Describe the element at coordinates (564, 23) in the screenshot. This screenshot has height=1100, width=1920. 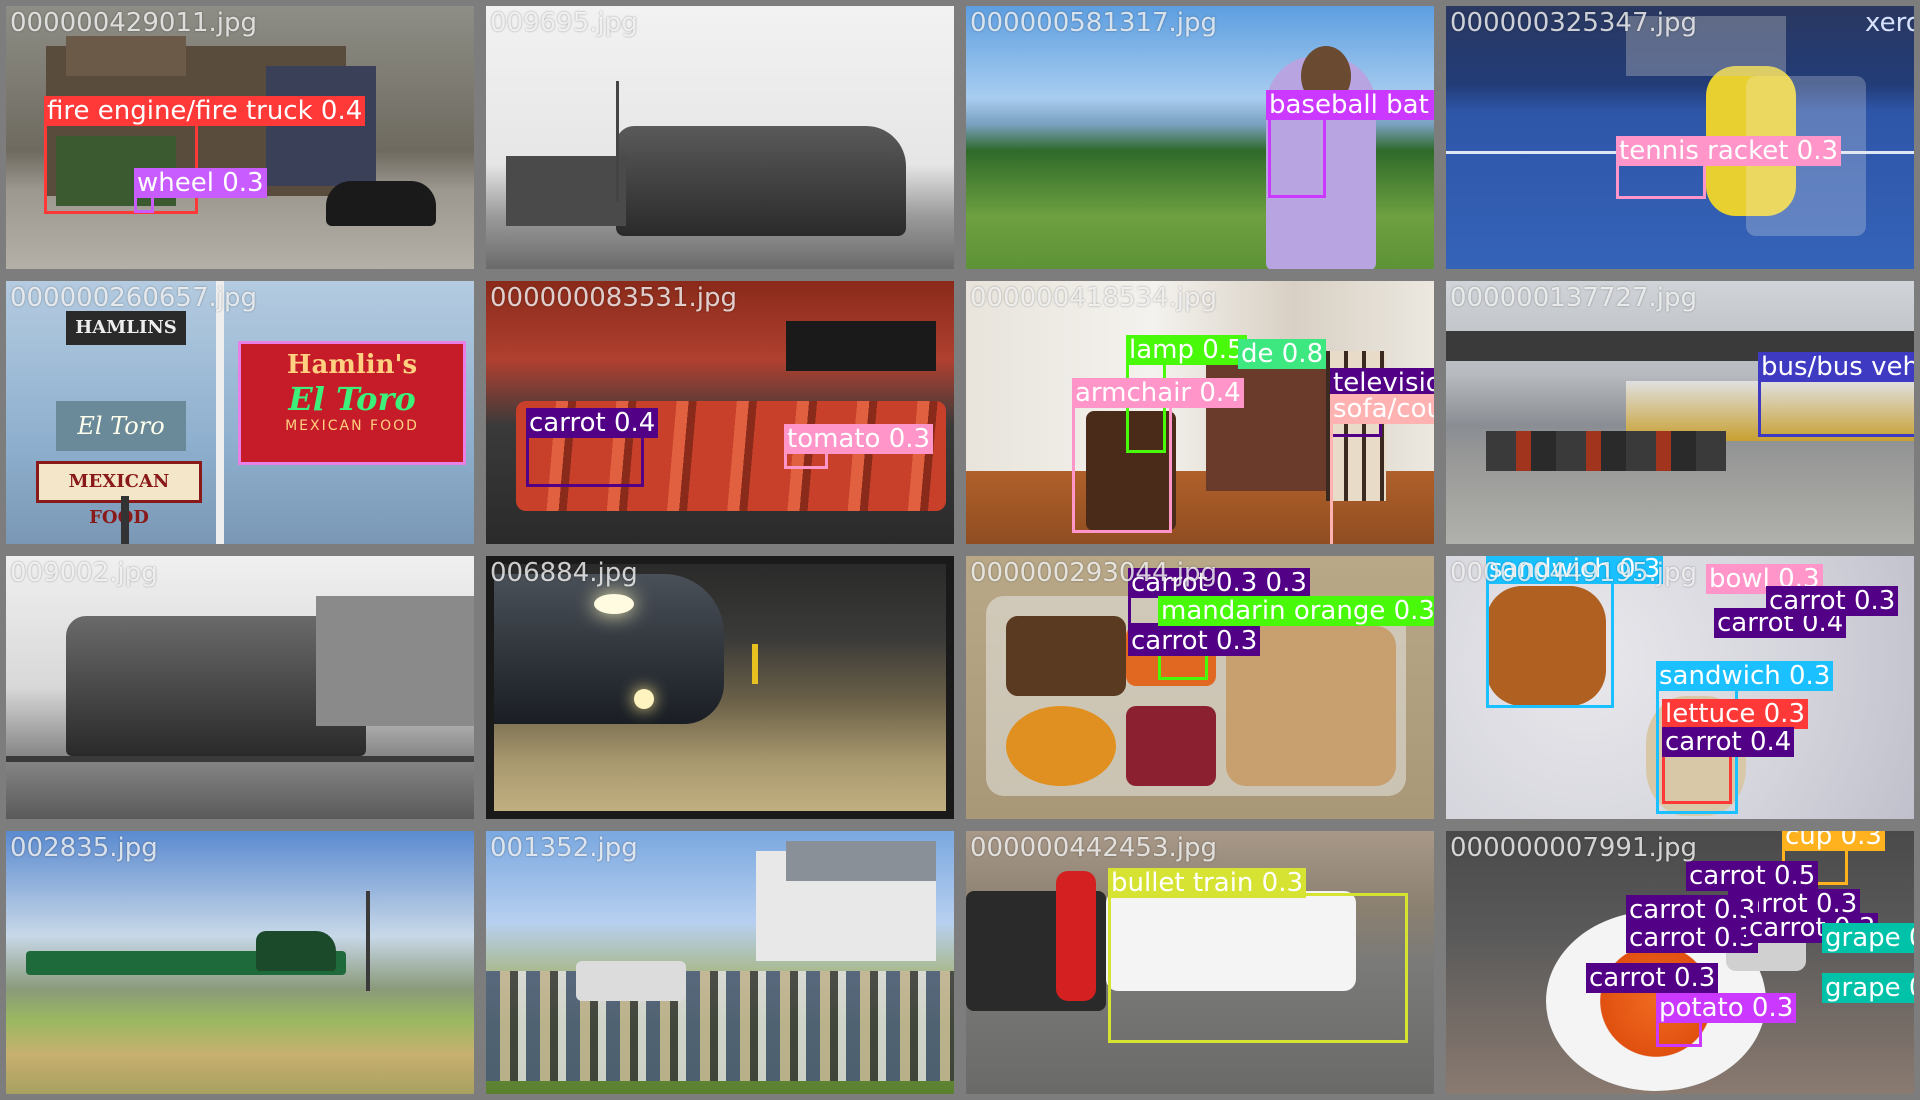
I see `tile-filename: 009695.jpg` at that location.